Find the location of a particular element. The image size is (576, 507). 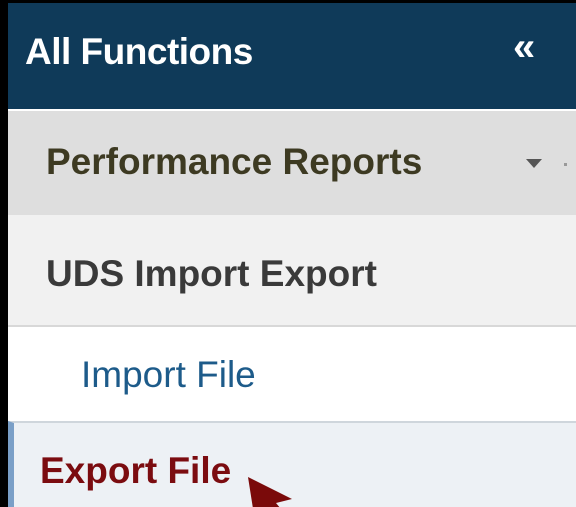

scroll-edge-icon is located at coordinates (565, 164).